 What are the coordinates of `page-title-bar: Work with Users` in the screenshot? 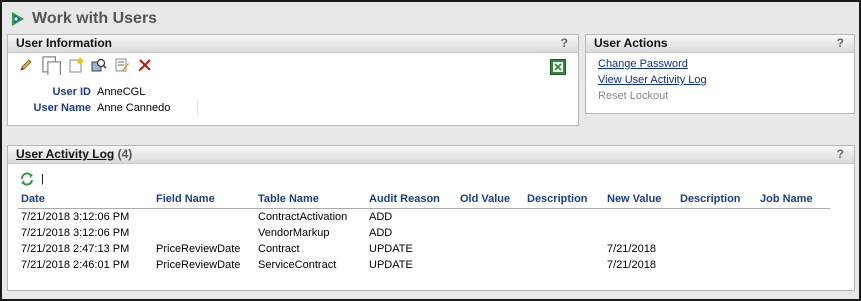 It's located at (83, 19).